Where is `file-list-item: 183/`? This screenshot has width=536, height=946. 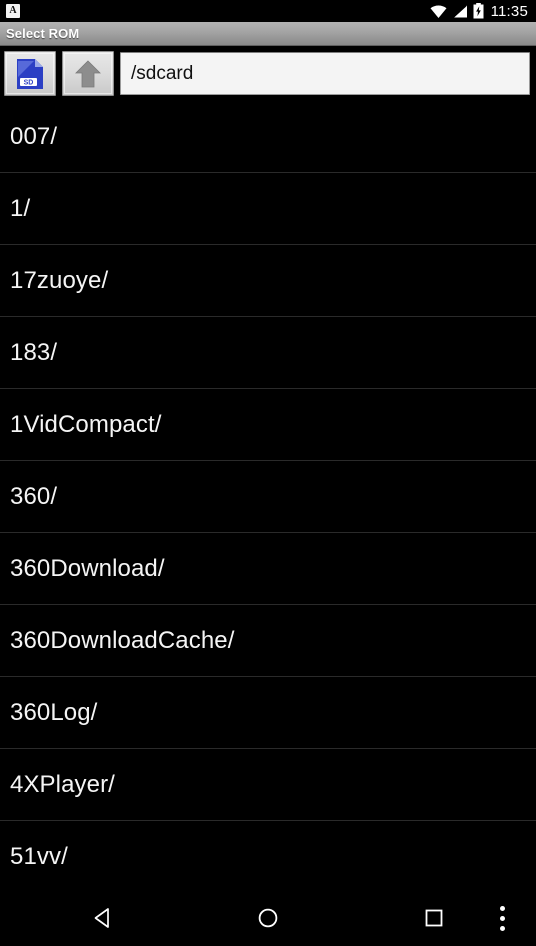 file-list-item: 183/ is located at coordinates (268, 353).